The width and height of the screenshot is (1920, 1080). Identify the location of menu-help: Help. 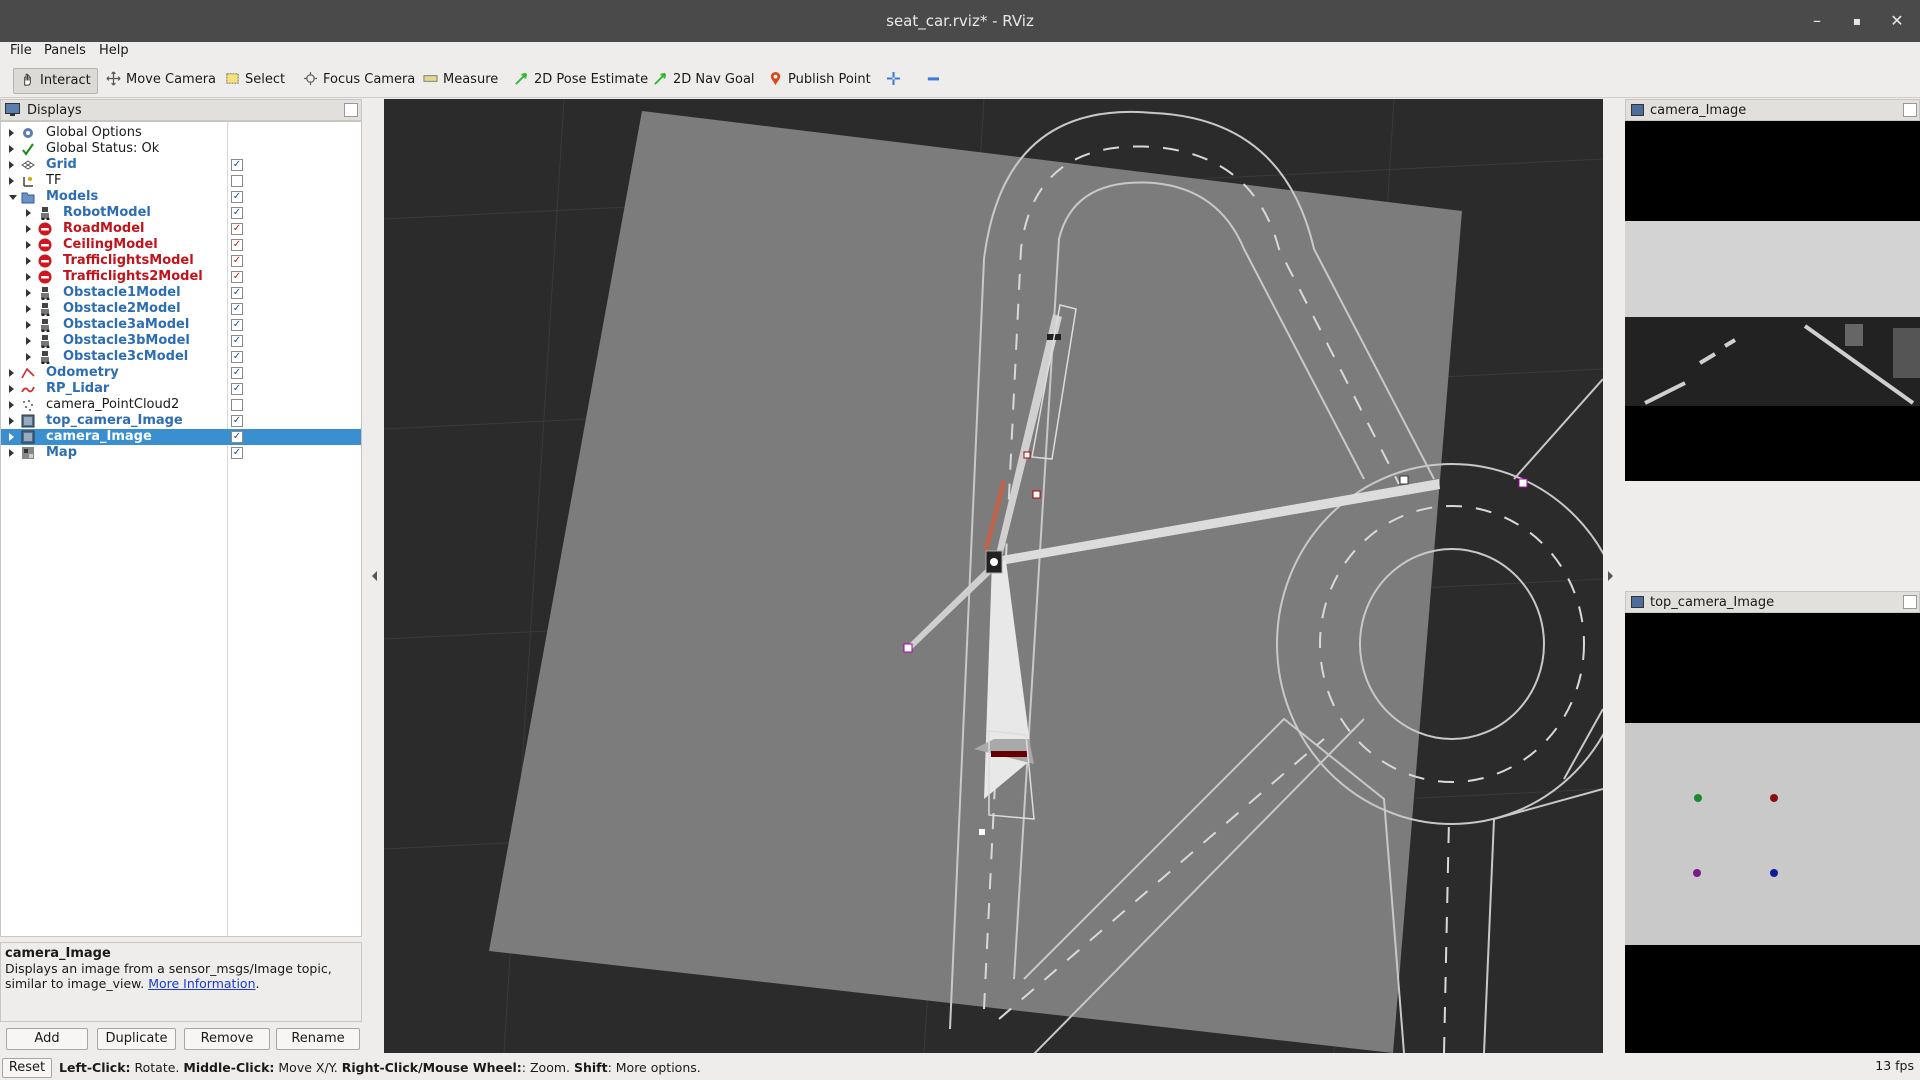
(114, 50).